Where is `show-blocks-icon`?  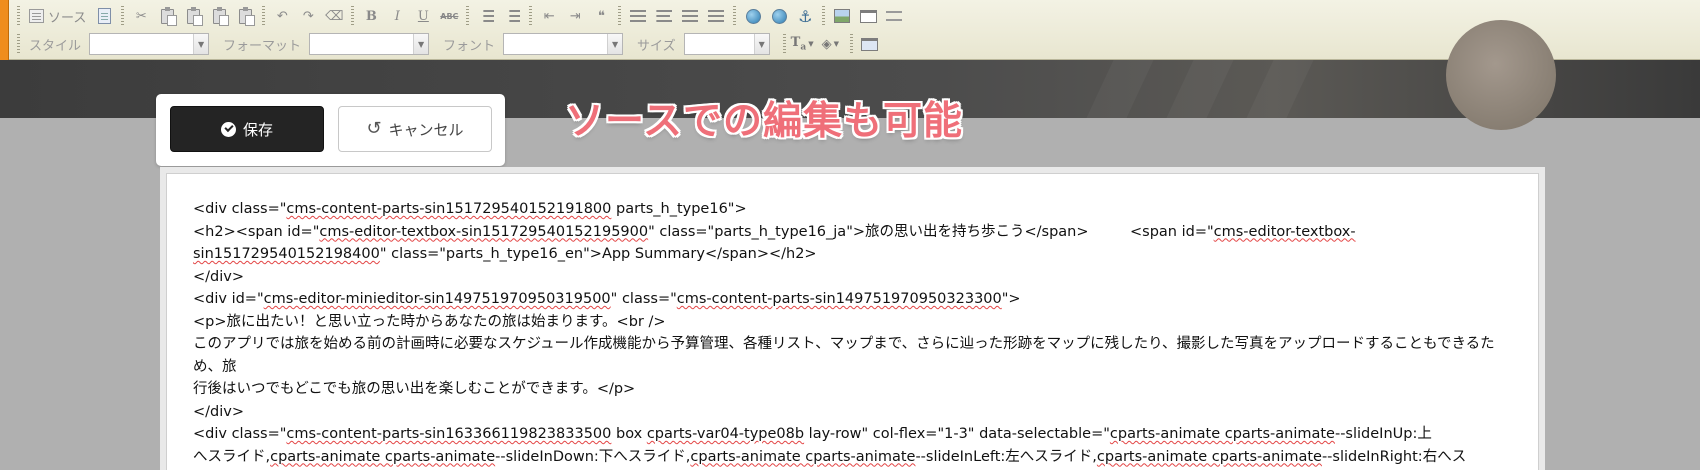 show-blocks-icon is located at coordinates (870, 44).